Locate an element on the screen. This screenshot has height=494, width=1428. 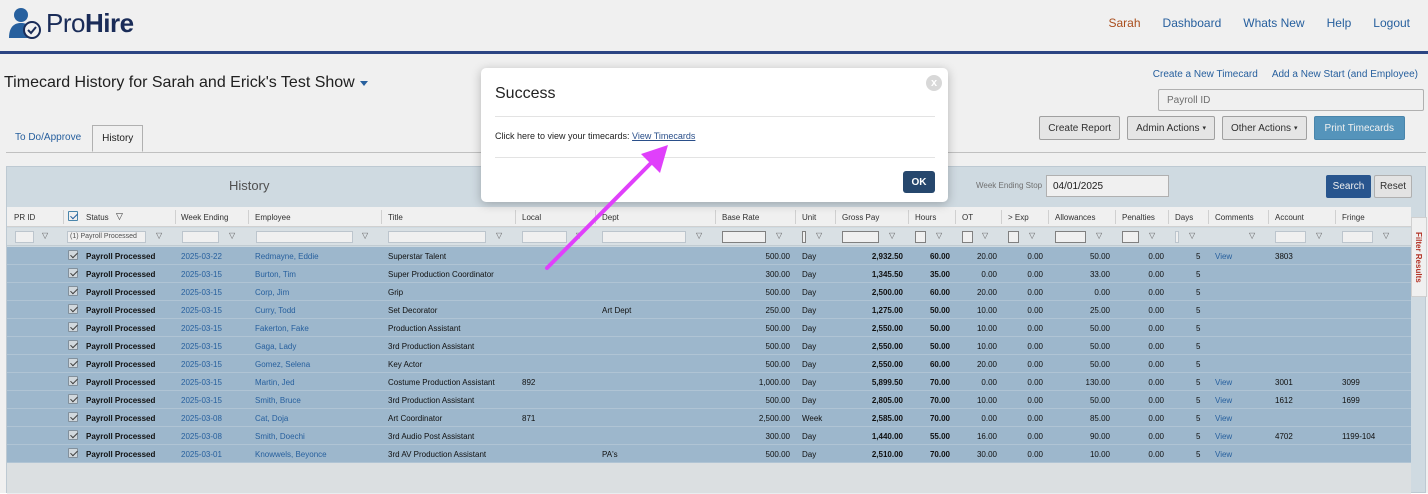
view-timecards-link: View Timecards is located at coordinates (663, 136).